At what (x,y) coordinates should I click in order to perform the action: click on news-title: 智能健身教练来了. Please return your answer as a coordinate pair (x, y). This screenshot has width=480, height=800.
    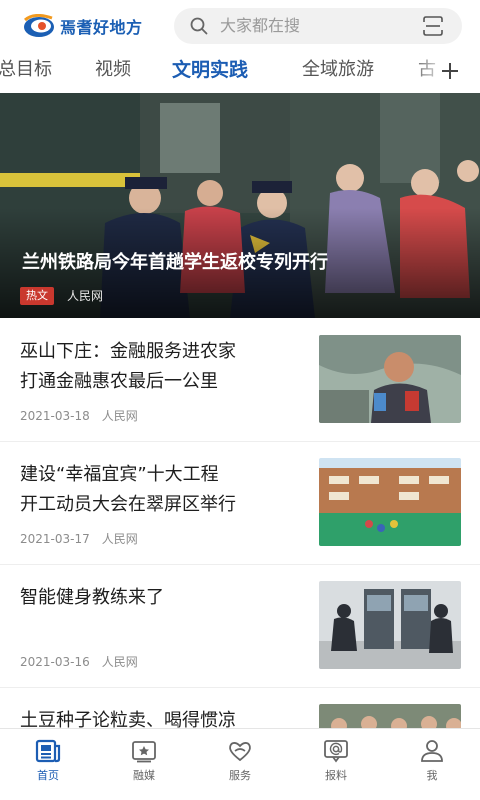
    Looking at the image, I should click on (162, 598).